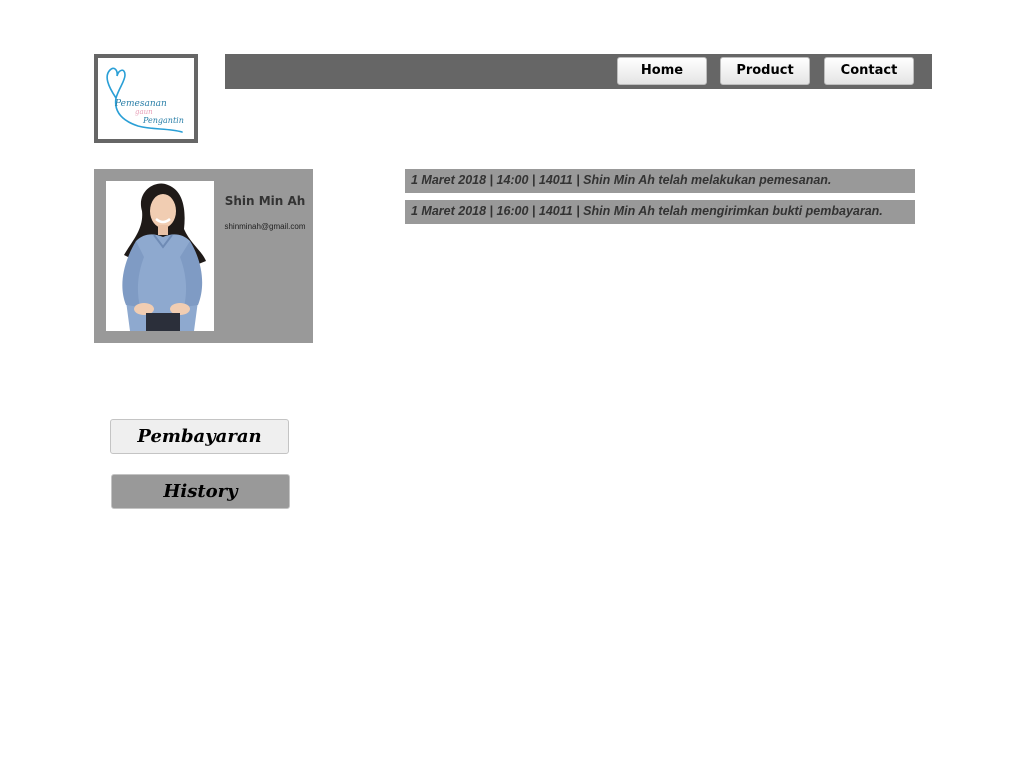  Describe the element at coordinates (765, 71) in the screenshot. I see `nav-product-button: Product` at that location.